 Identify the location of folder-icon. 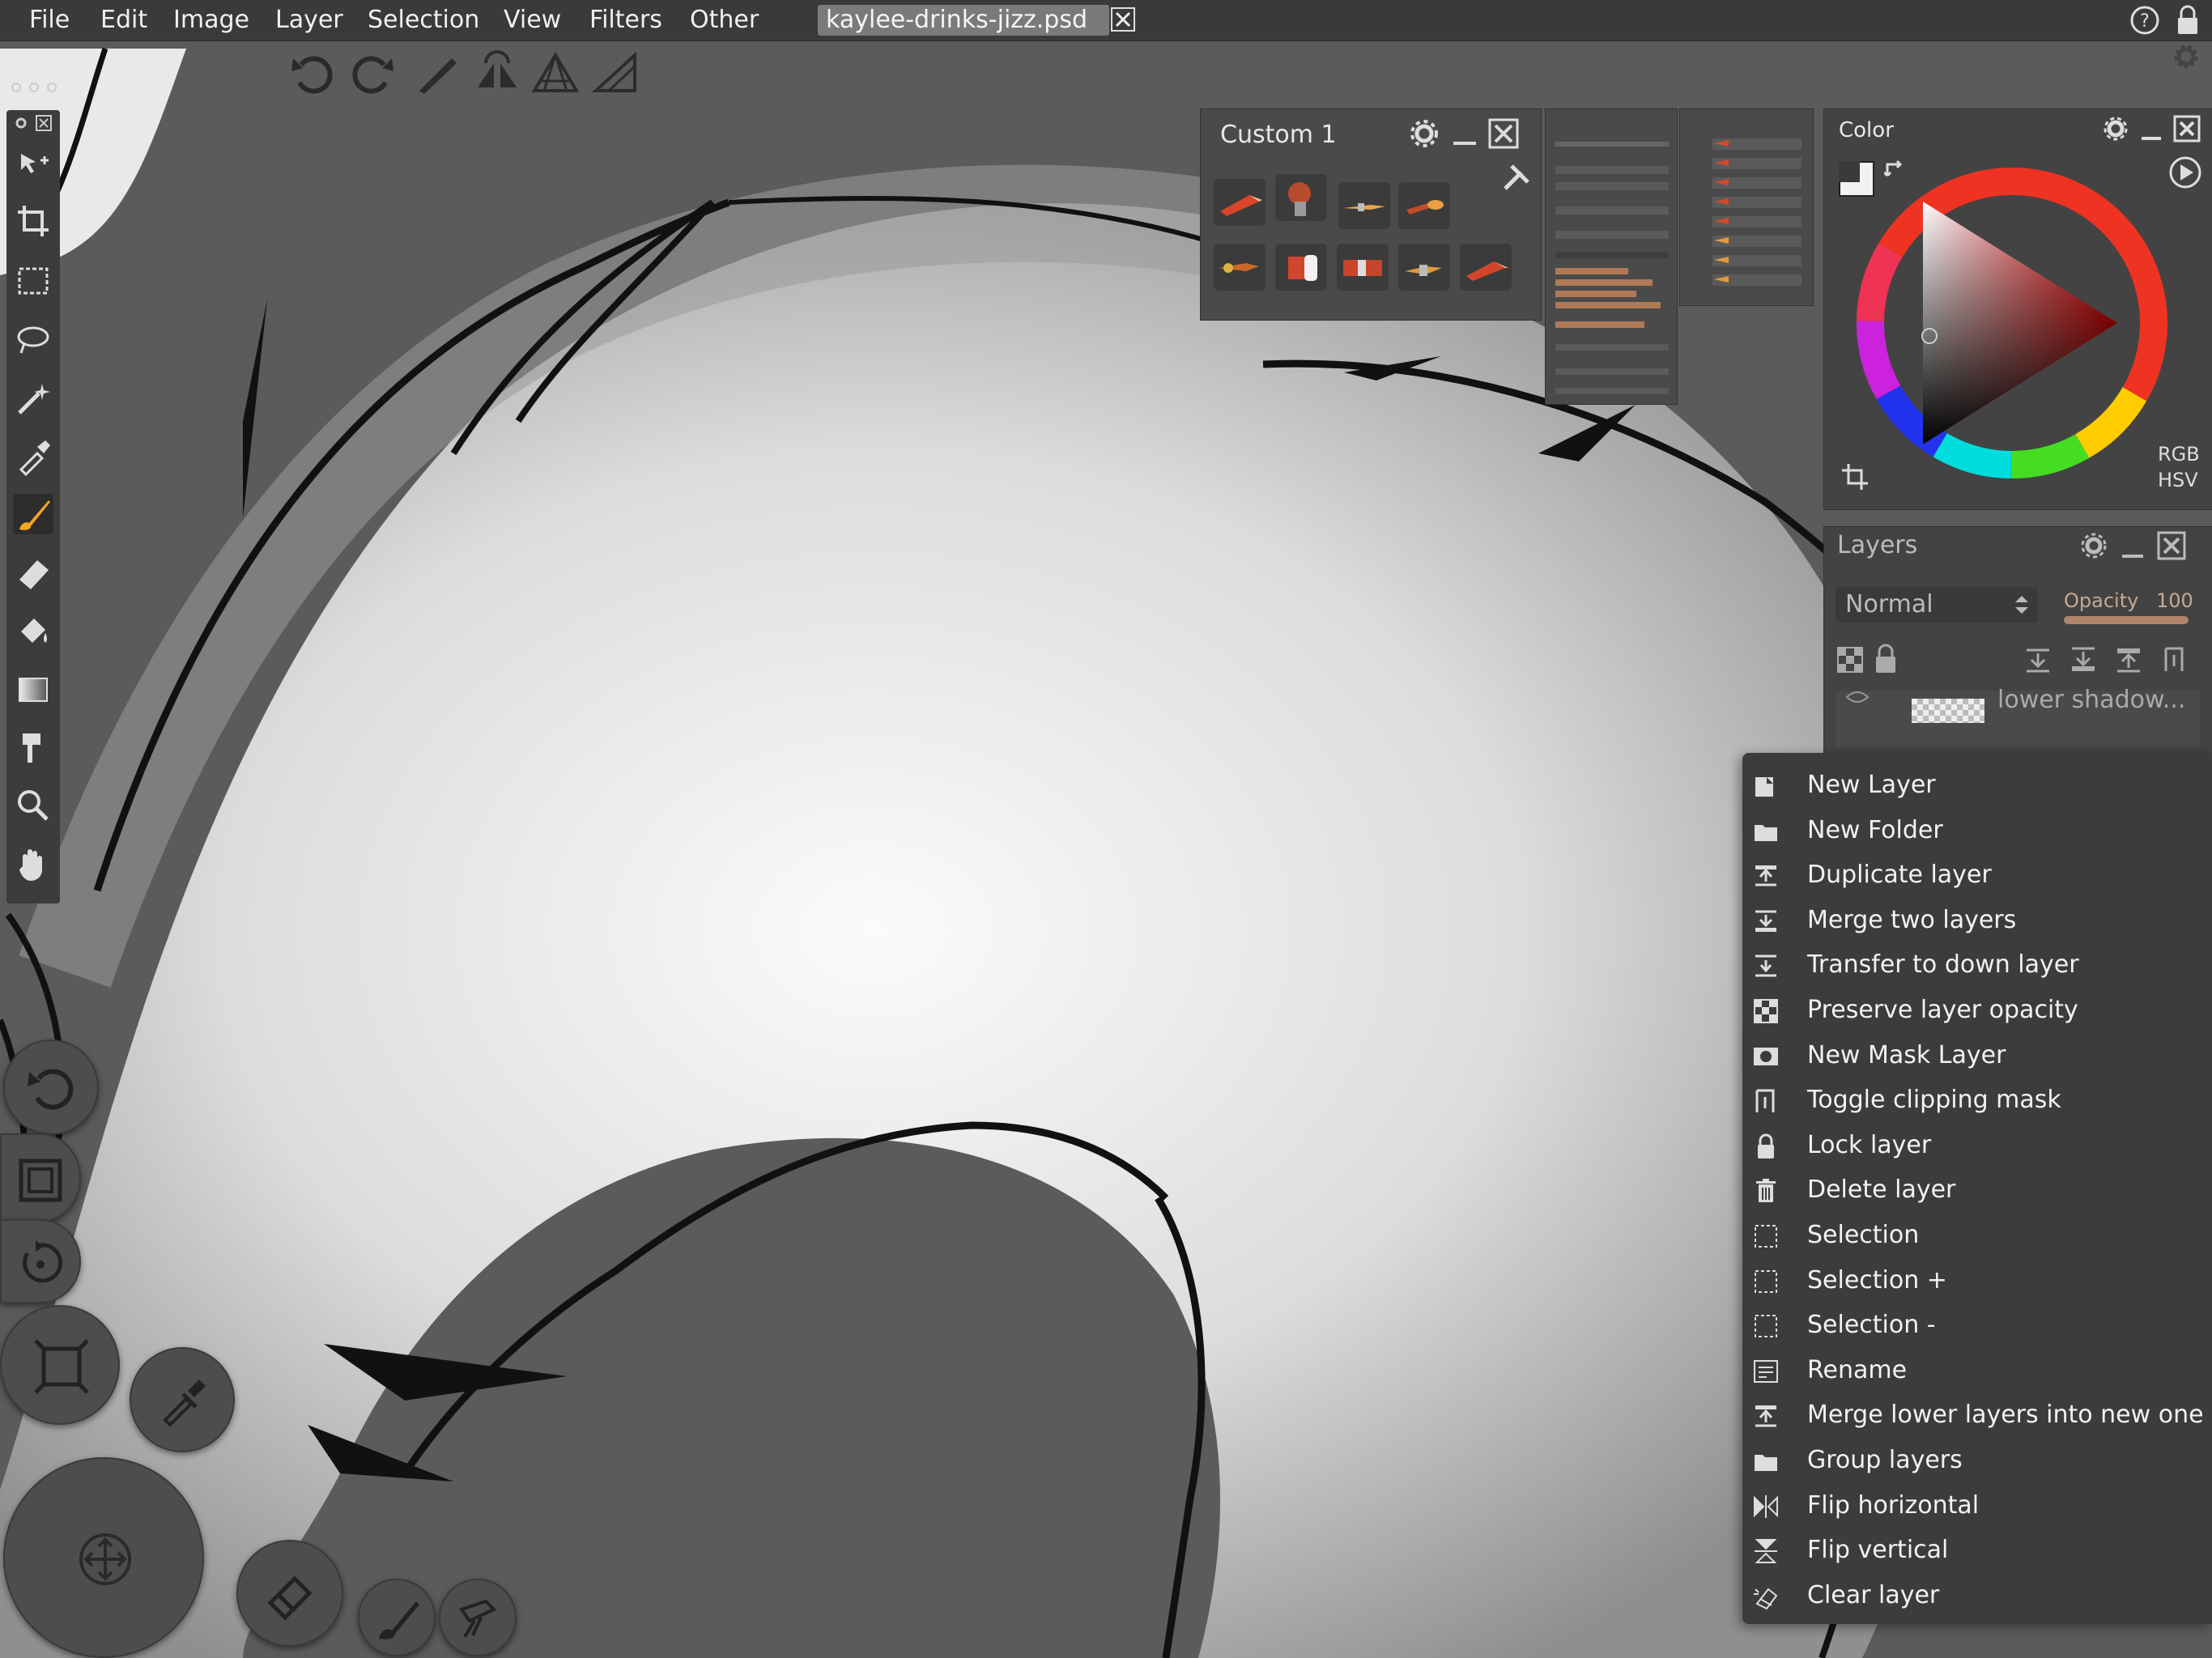
(1766, 1463).